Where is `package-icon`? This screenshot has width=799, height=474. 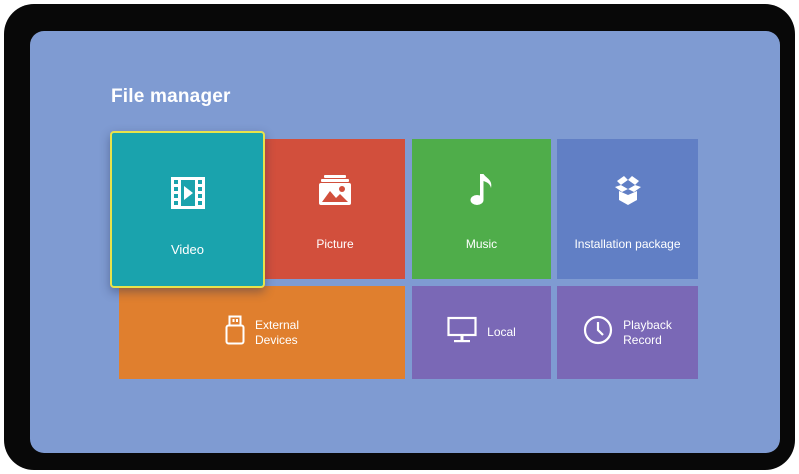 package-icon is located at coordinates (628, 192).